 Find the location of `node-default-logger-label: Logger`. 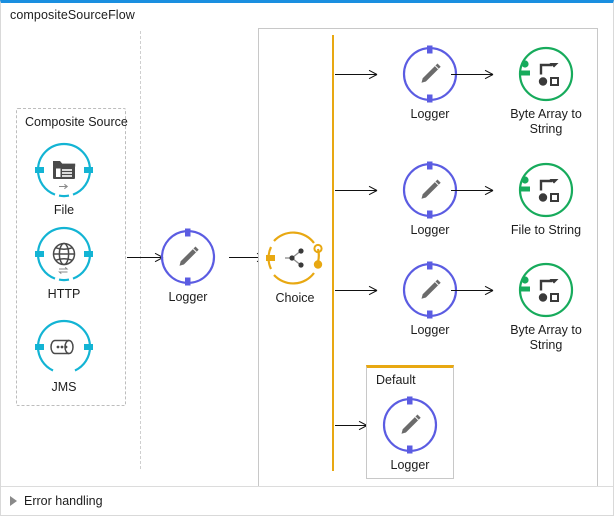

node-default-logger-label: Logger is located at coordinates (410, 465).